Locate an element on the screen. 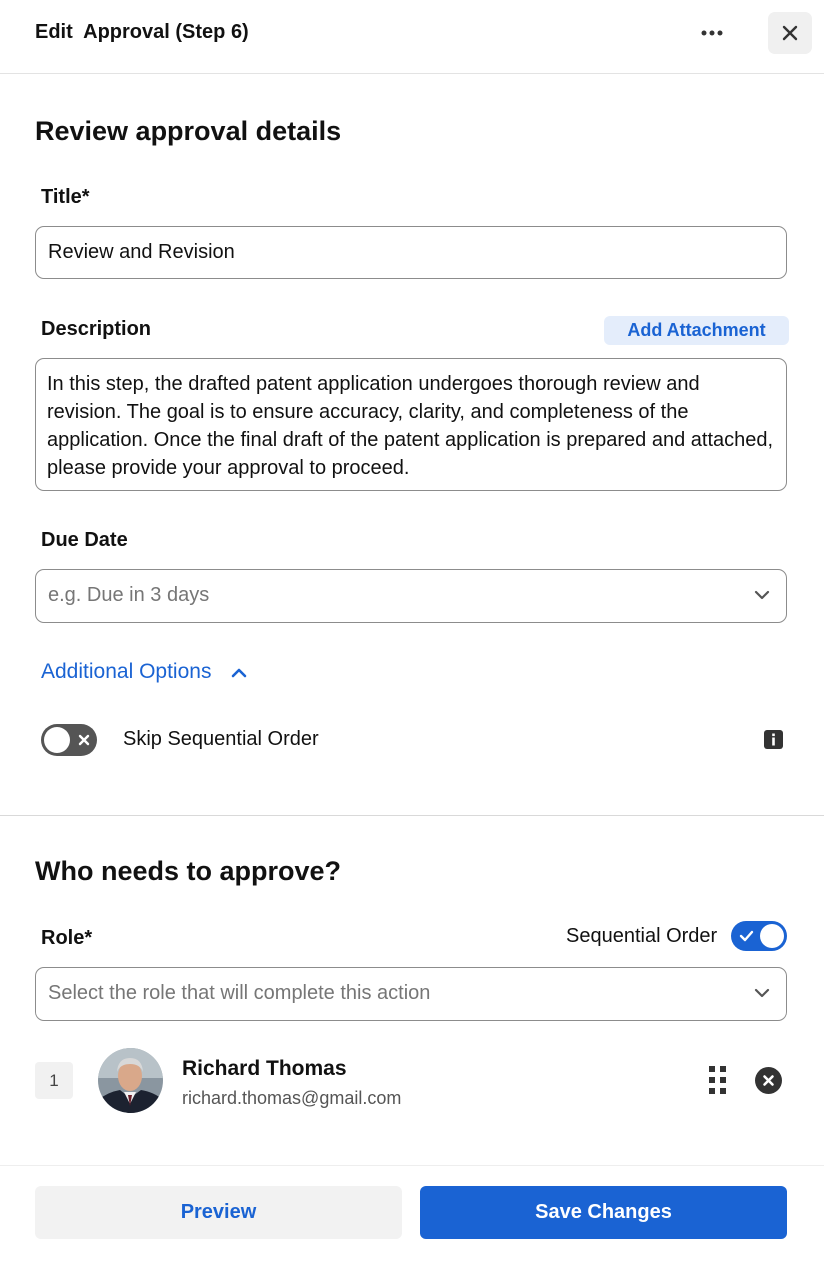  title-input is located at coordinates (411, 252).